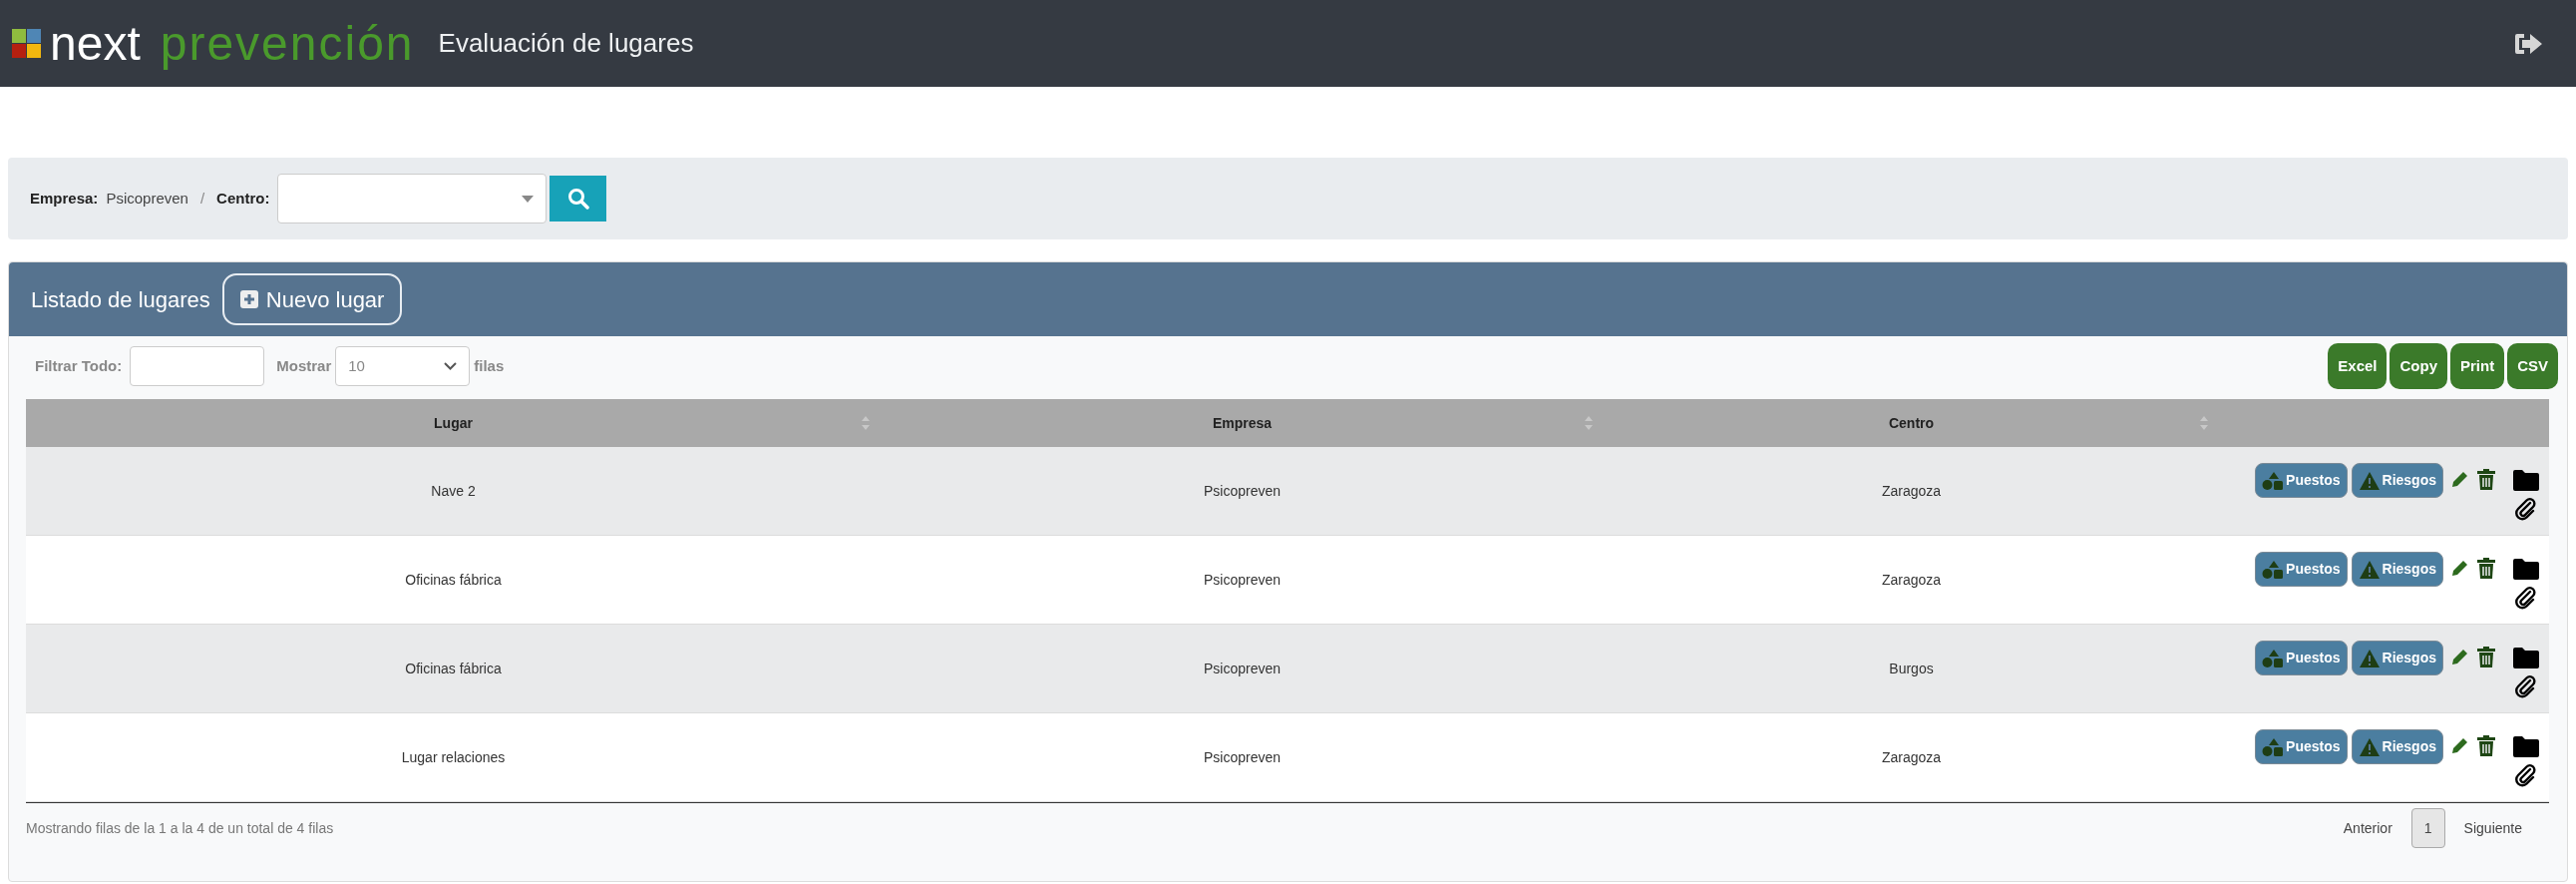 The height and width of the screenshot is (884, 2576). I want to click on logo-text: prevención, so click(287, 44).